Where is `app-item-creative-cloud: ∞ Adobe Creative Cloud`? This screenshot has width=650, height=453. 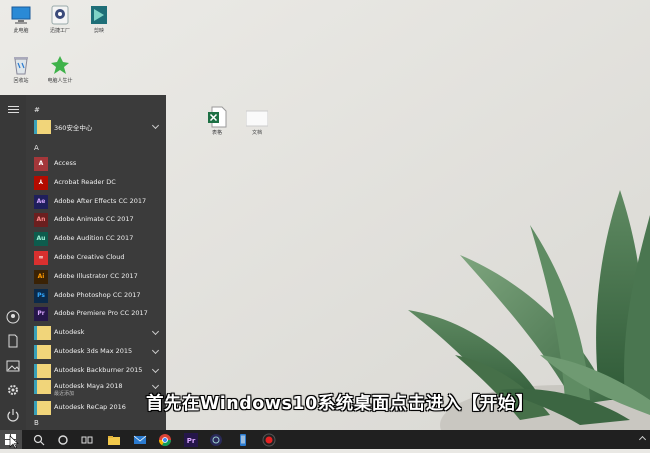 app-item-creative-cloud: ∞ Adobe Creative Cloud is located at coordinates (97, 259).